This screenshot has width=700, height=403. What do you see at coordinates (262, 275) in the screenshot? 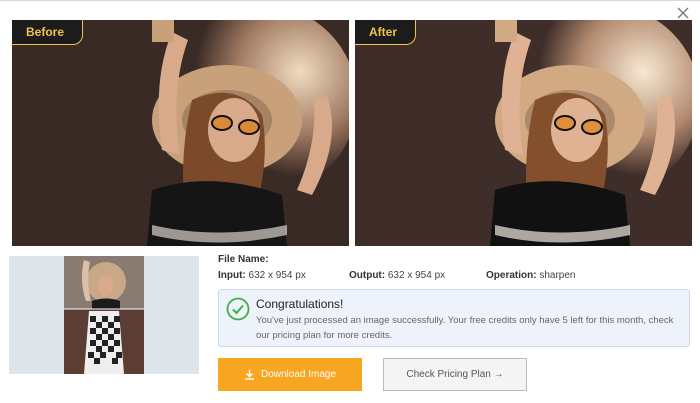
I see `input-size: Input: 632 x 954 px` at bounding box center [262, 275].